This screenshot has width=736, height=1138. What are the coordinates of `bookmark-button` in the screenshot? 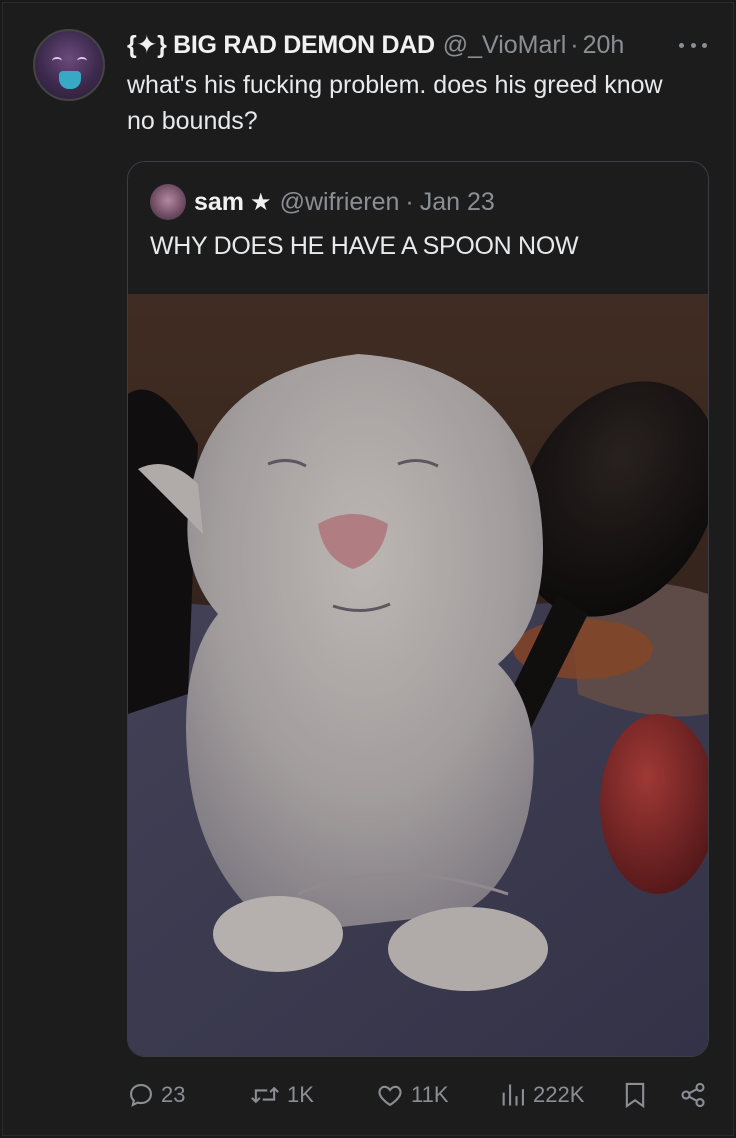 It's located at (635, 1095).